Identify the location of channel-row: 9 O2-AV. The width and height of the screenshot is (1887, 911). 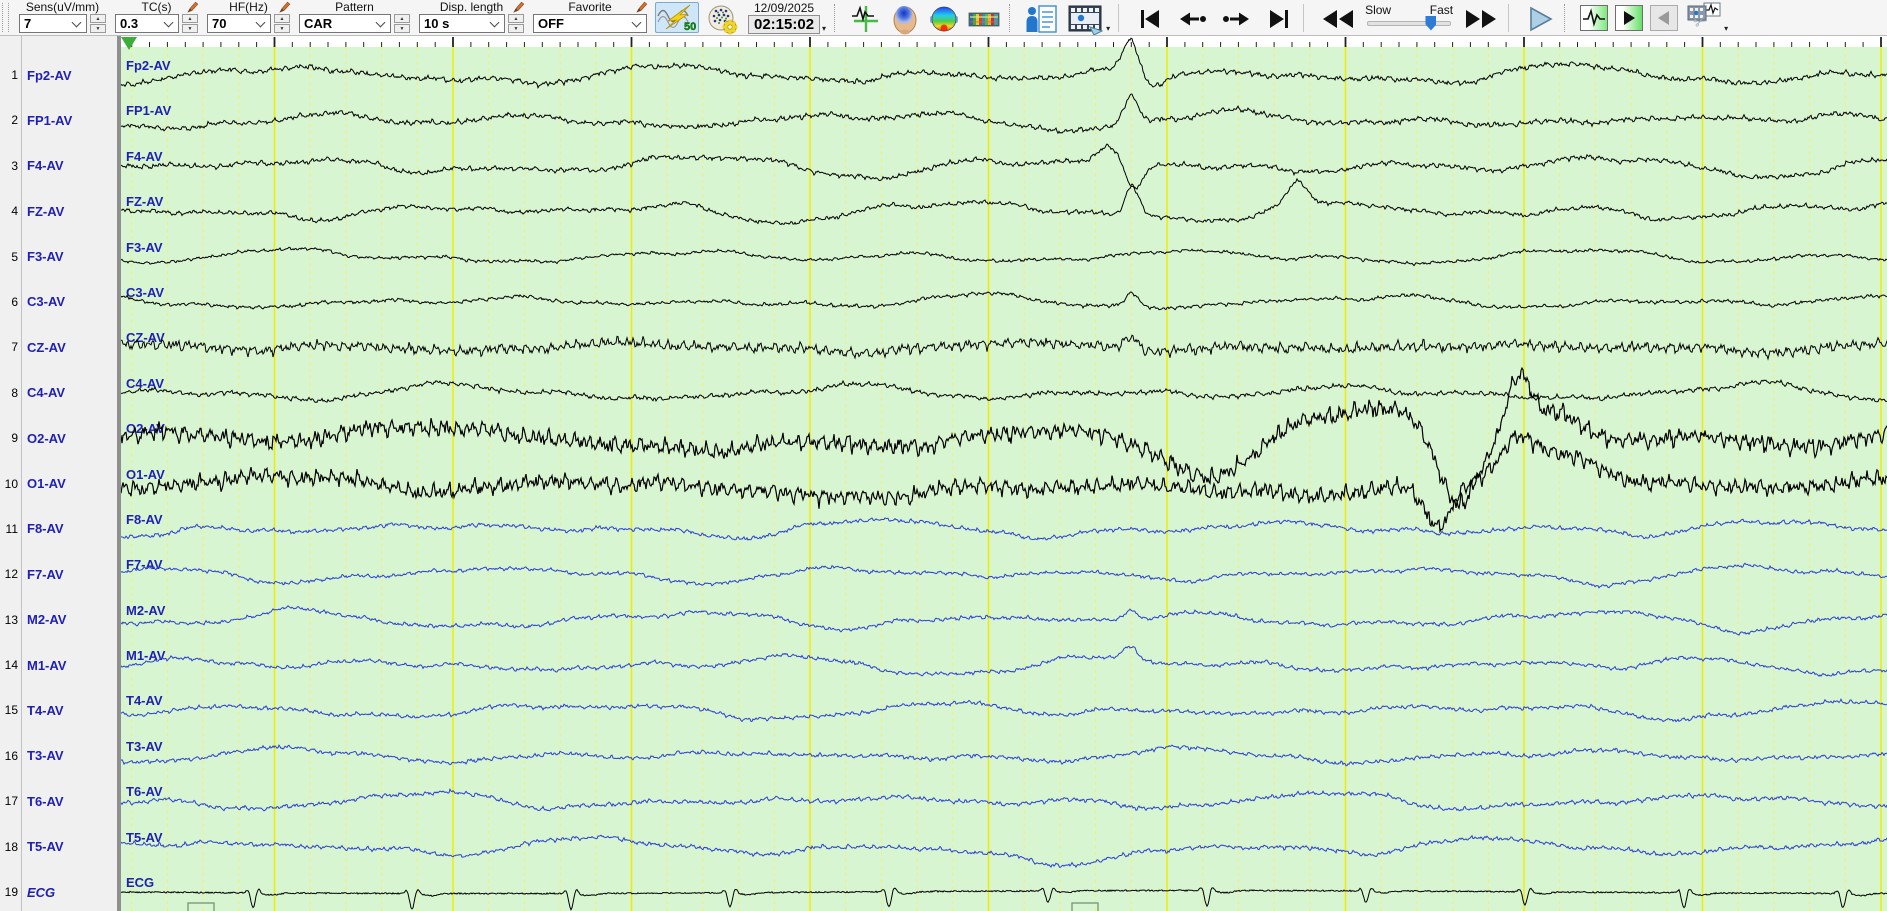
(58, 438).